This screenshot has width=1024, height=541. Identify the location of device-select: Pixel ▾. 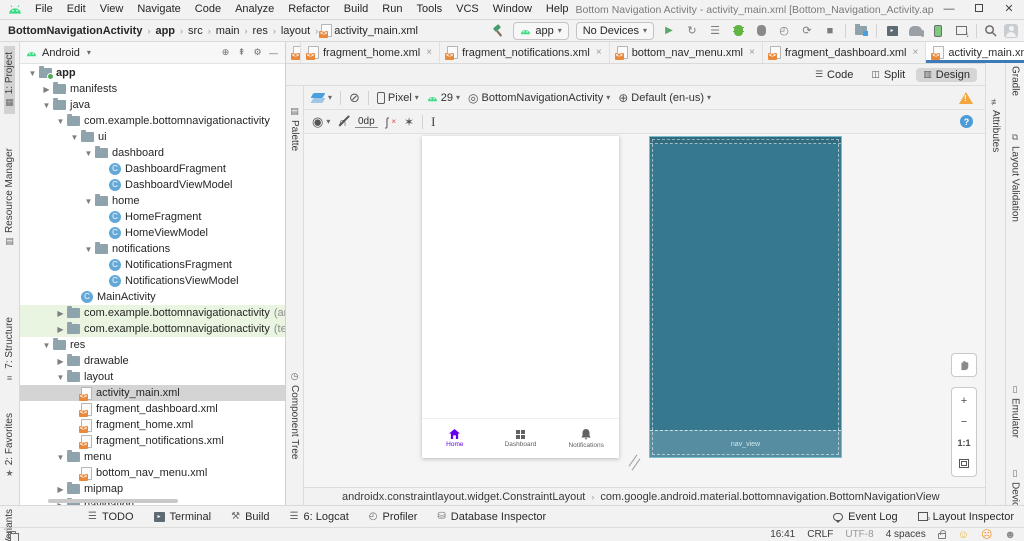
(397, 97).